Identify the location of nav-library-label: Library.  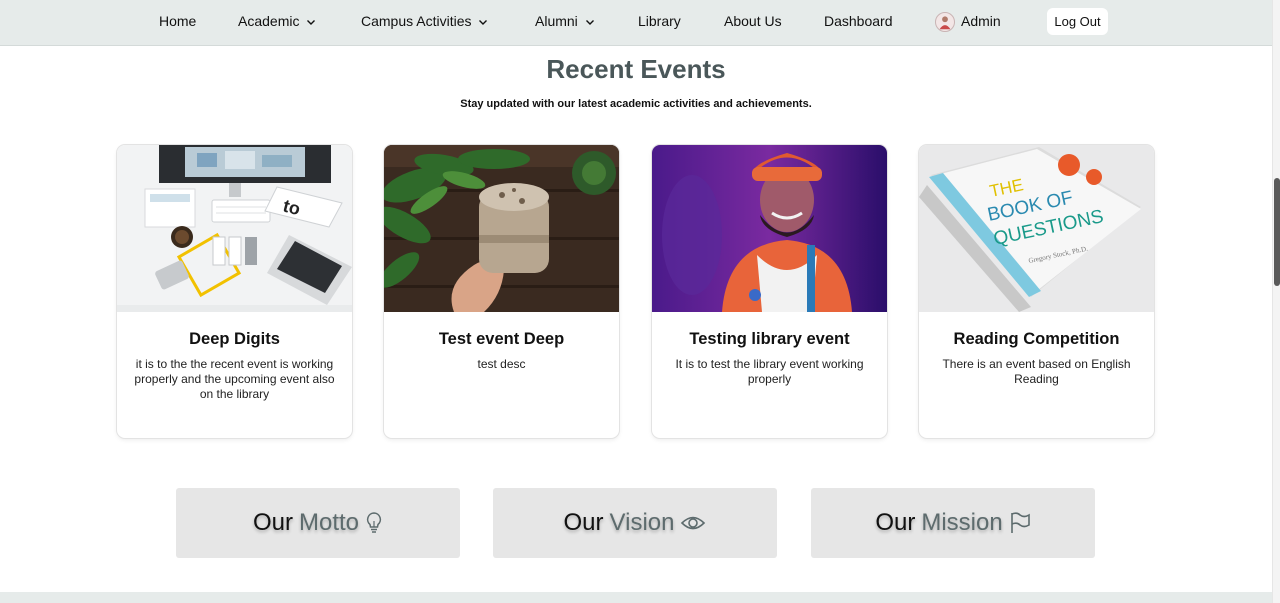
(659, 21).